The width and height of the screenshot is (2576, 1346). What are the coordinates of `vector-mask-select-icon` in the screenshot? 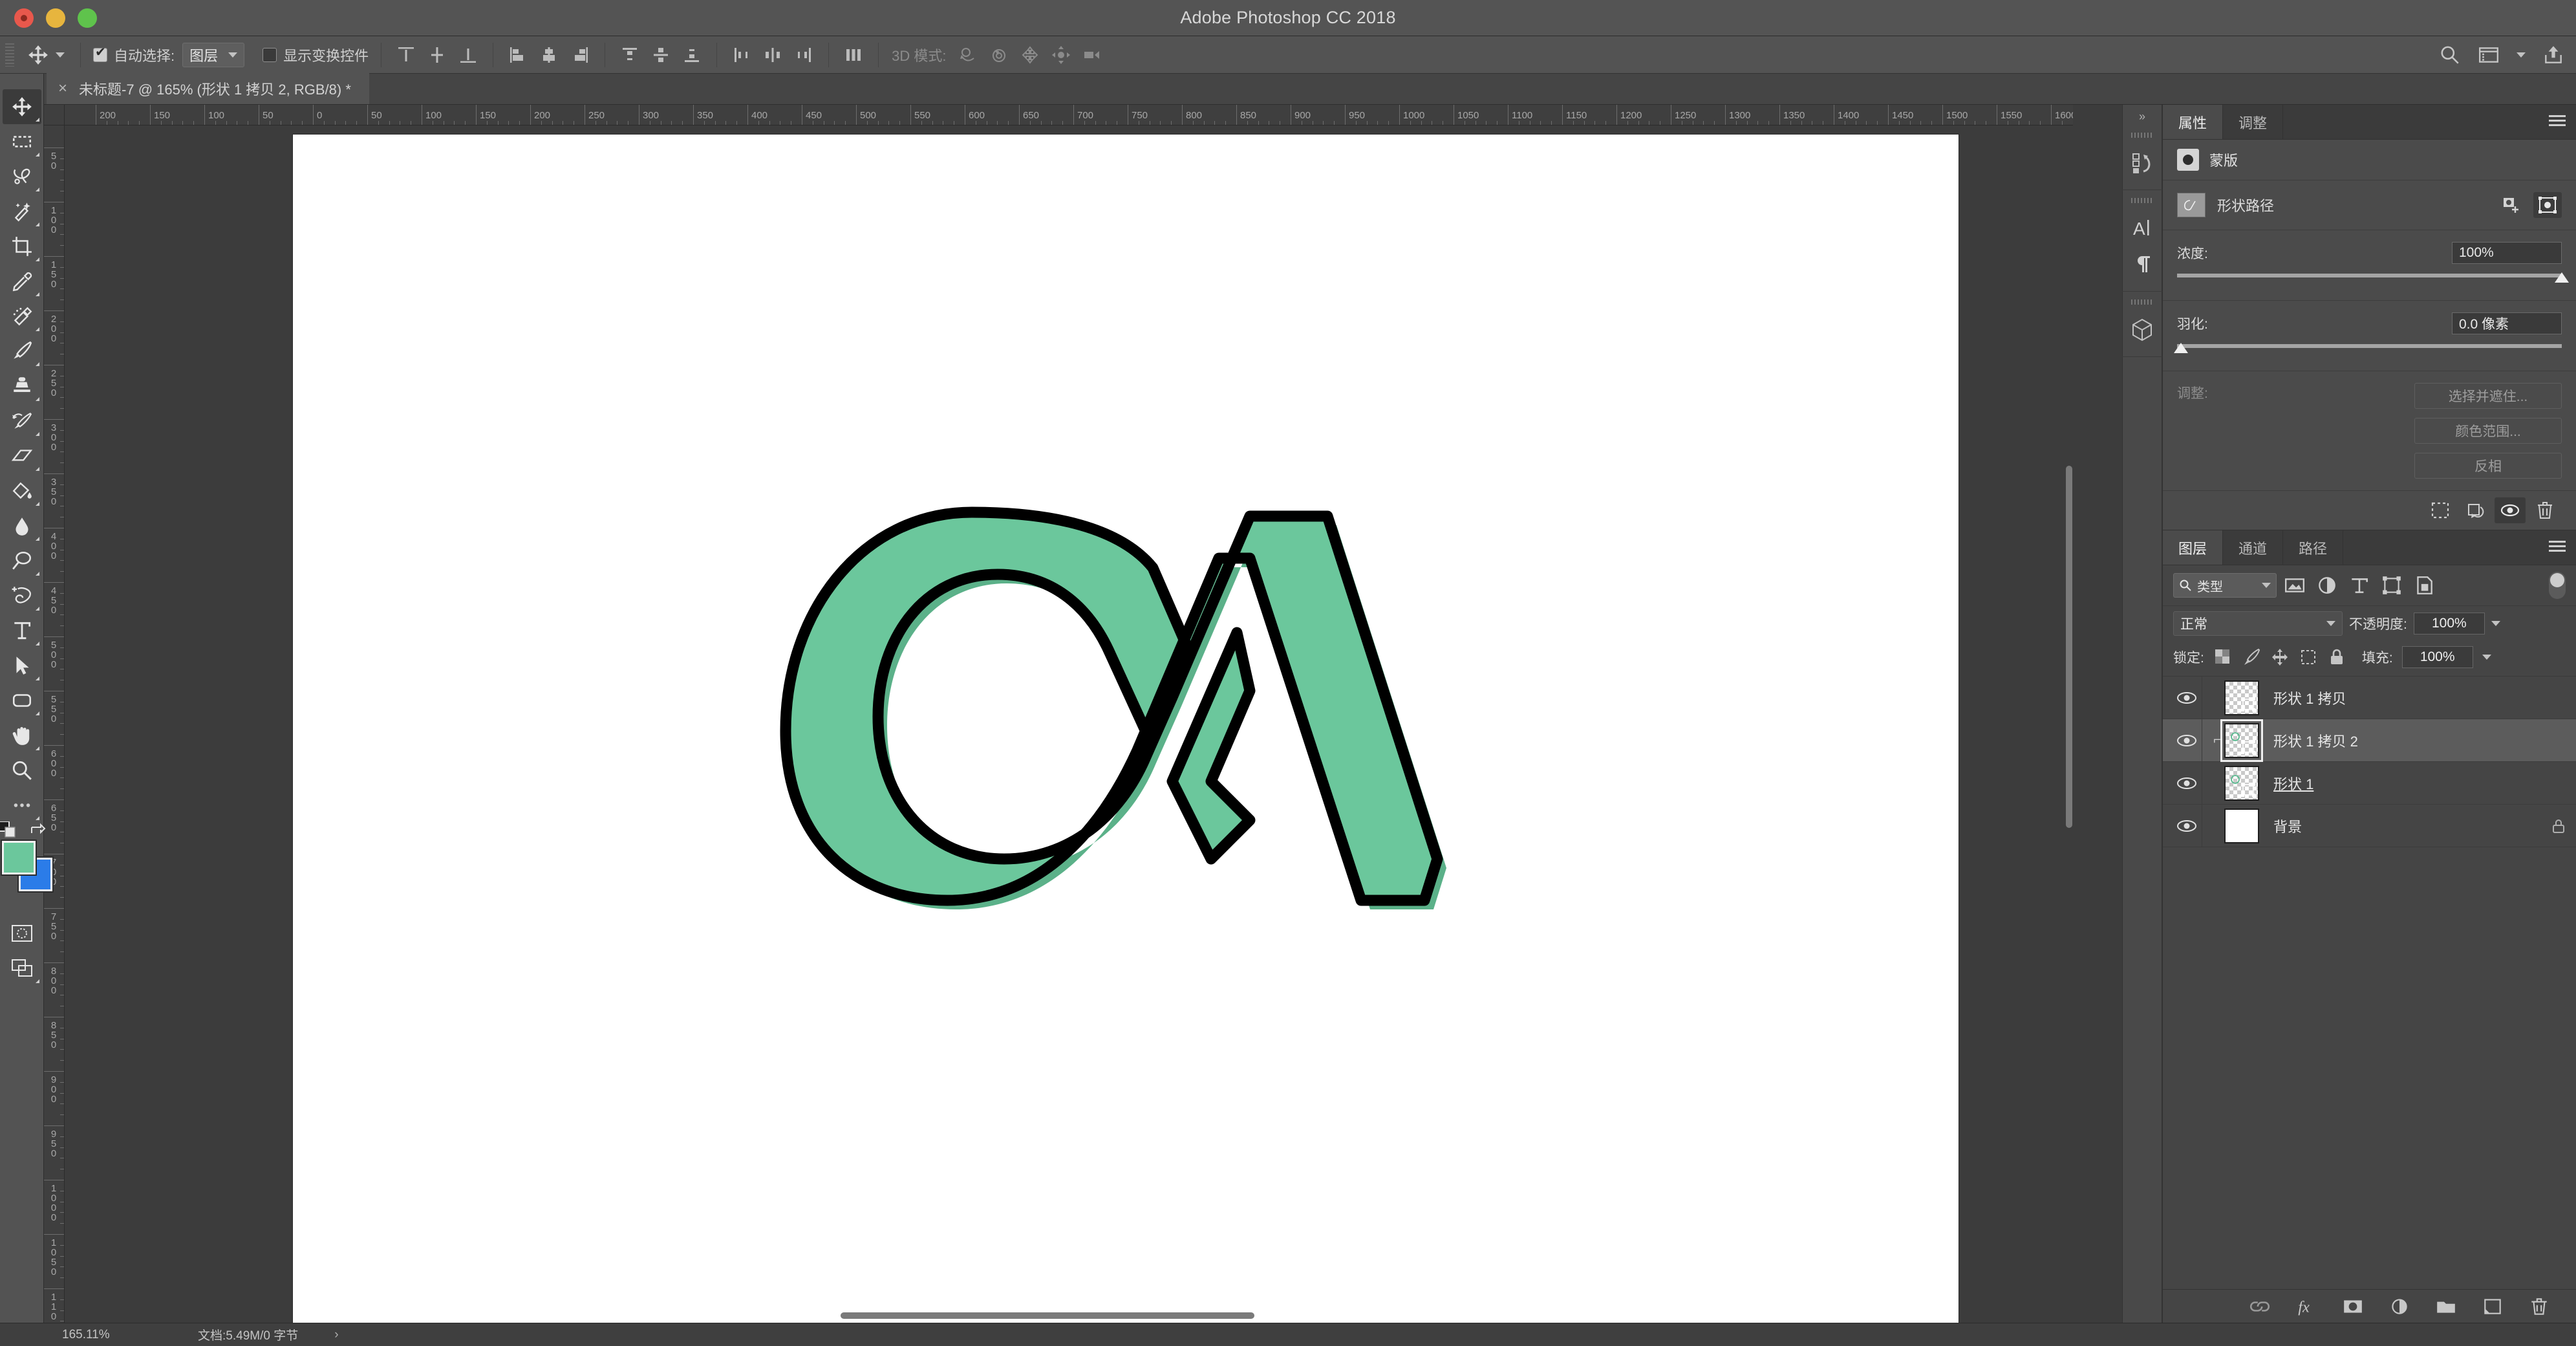 It's located at (2547, 205).